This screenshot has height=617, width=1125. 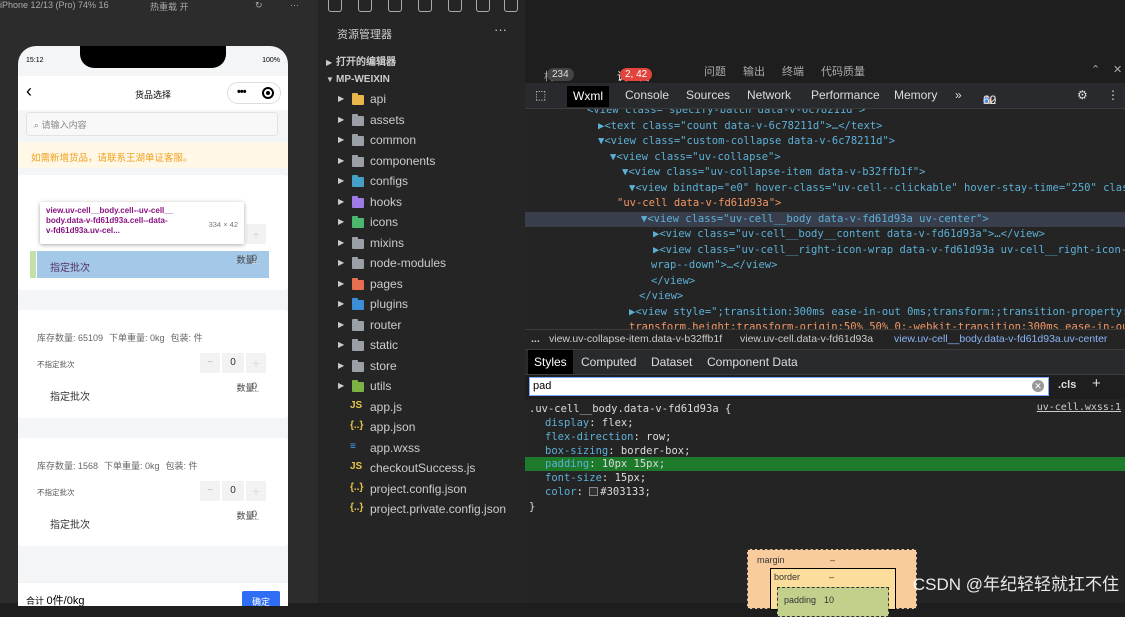 What do you see at coordinates (254, 93) in the screenshot?
I see `miniprogram-capsule: •••` at bounding box center [254, 93].